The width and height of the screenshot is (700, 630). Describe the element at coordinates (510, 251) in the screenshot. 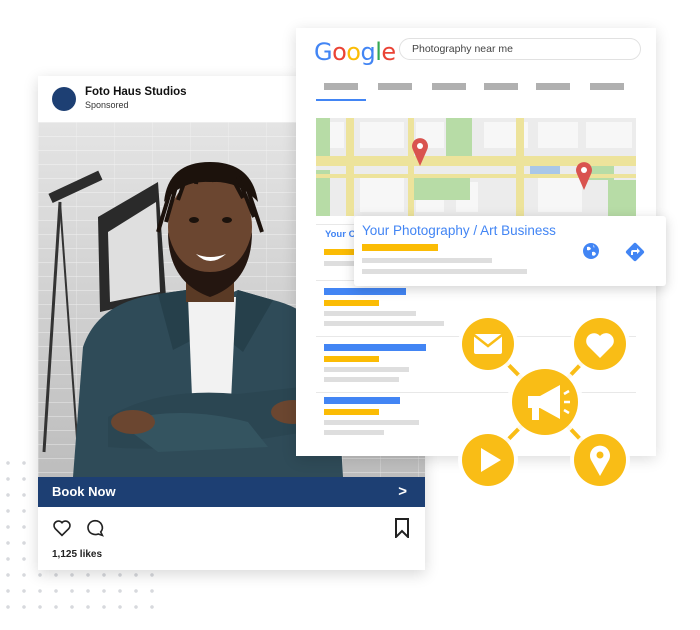

I see `business-listing-card: Your Photography / Art Business` at that location.